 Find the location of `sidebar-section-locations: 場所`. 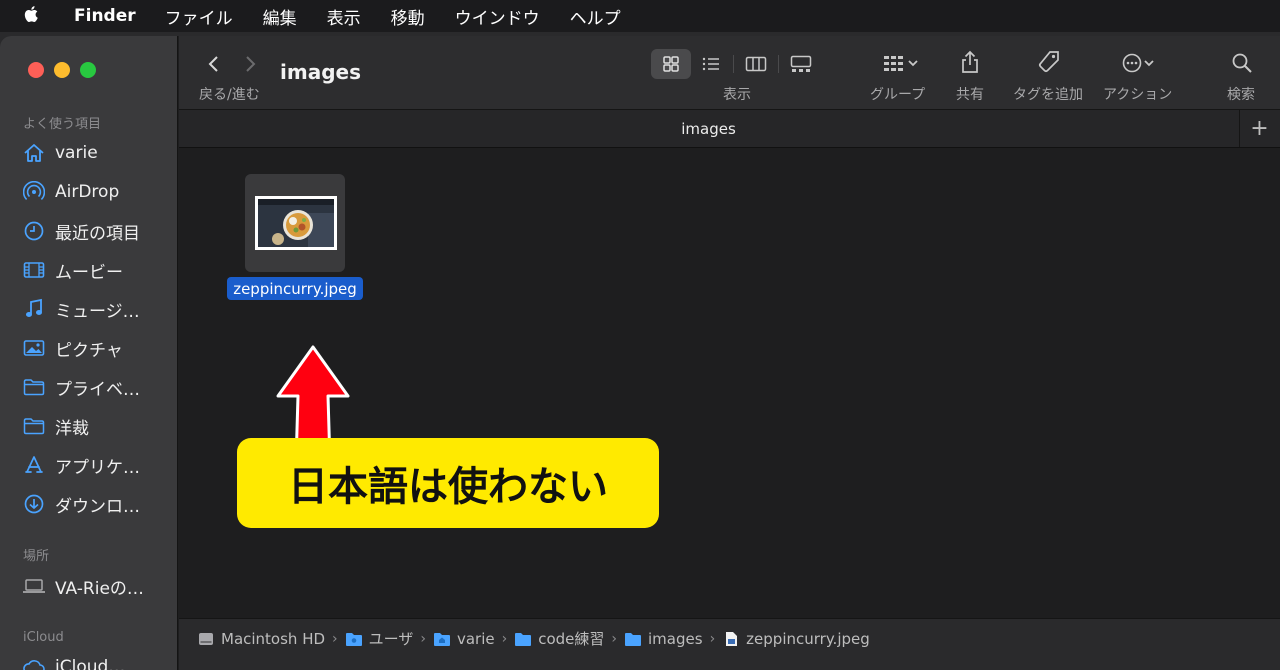

sidebar-section-locations: 場所 is located at coordinates (36, 556).